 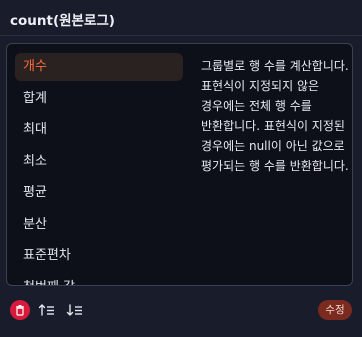 What do you see at coordinates (181, 18) in the screenshot?
I see `title-bar: count(원본로그)` at bounding box center [181, 18].